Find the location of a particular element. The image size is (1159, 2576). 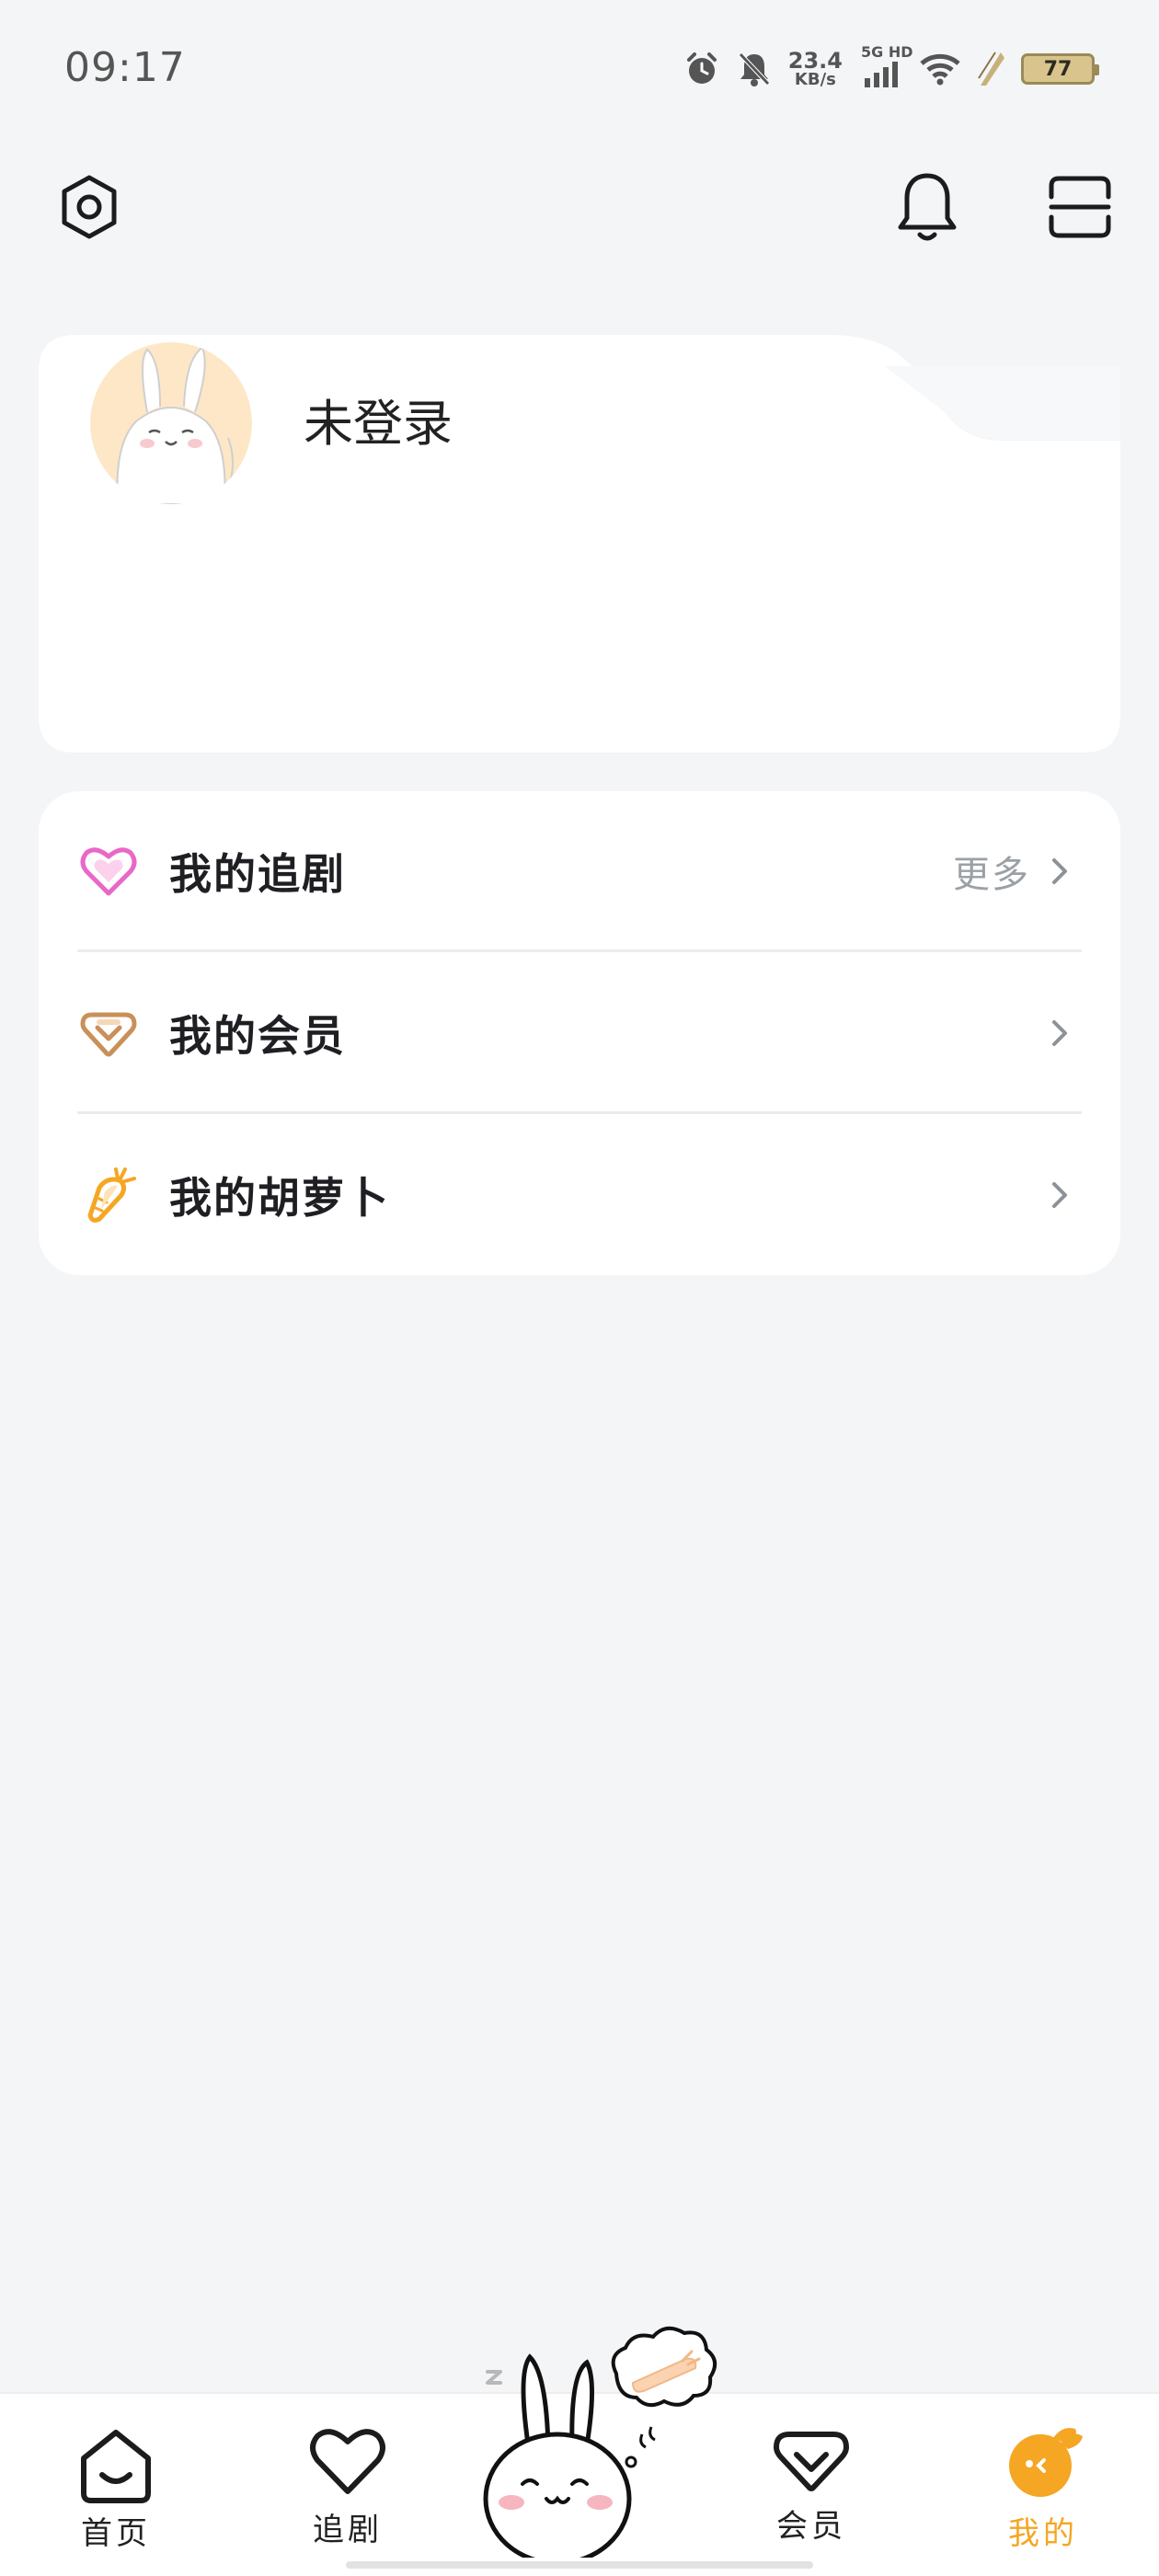

nav-vip: 会员 is located at coordinates (811, 2485).